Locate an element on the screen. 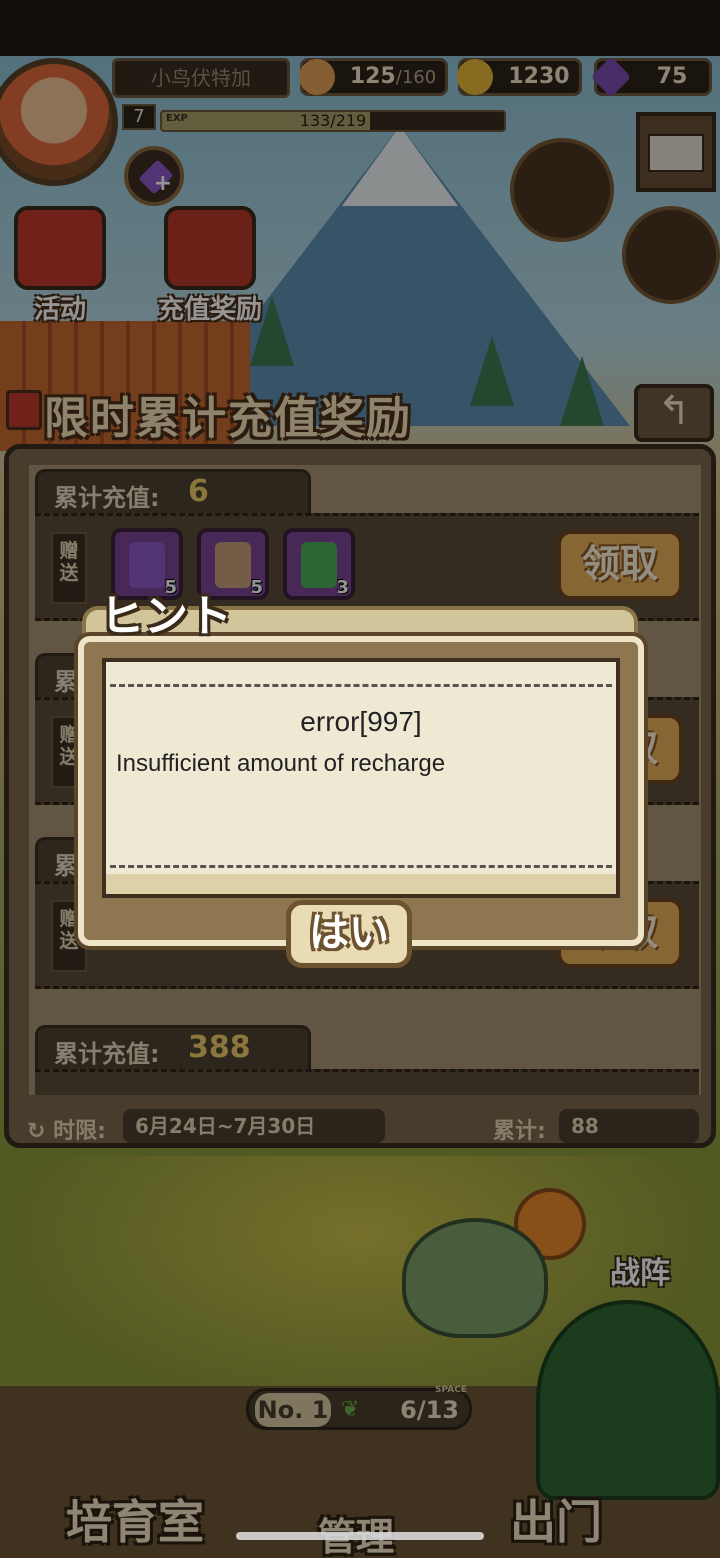  dialog-title: ヒント is located at coordinates (166, 616).